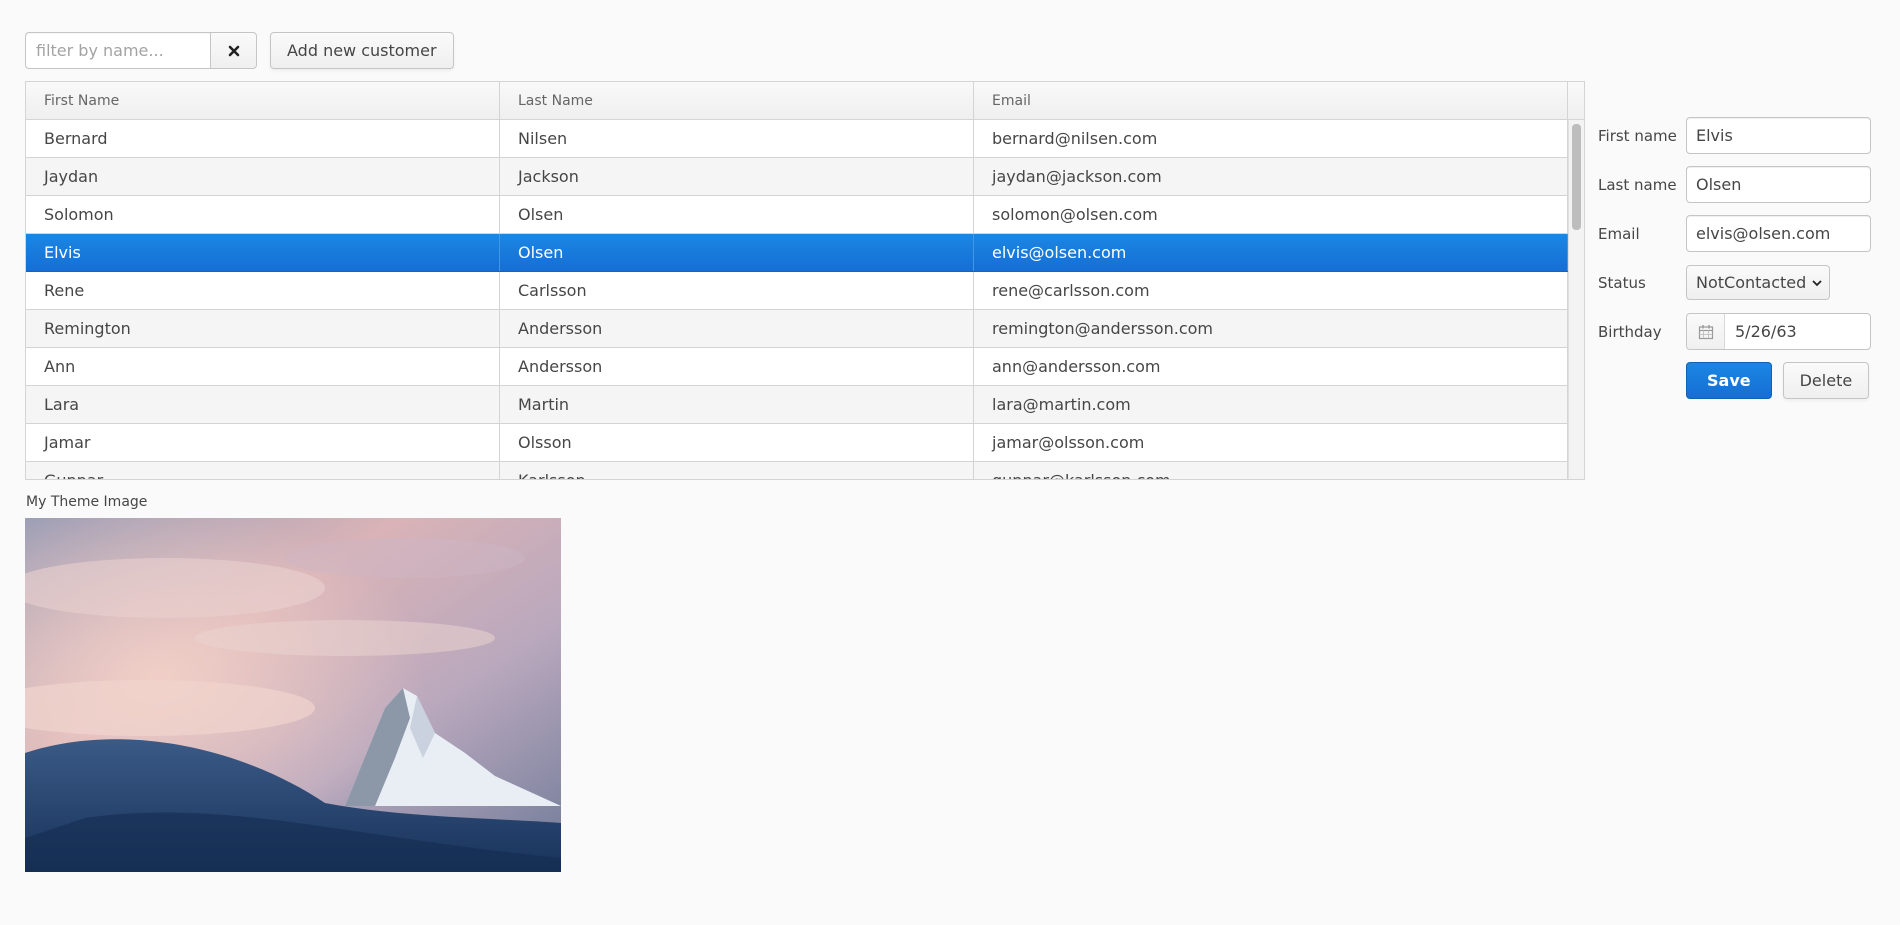 Image resolution: width=1900 pixels, height=925 pixels. I want to click on cell-first-name: Remington, so click(263, 328).